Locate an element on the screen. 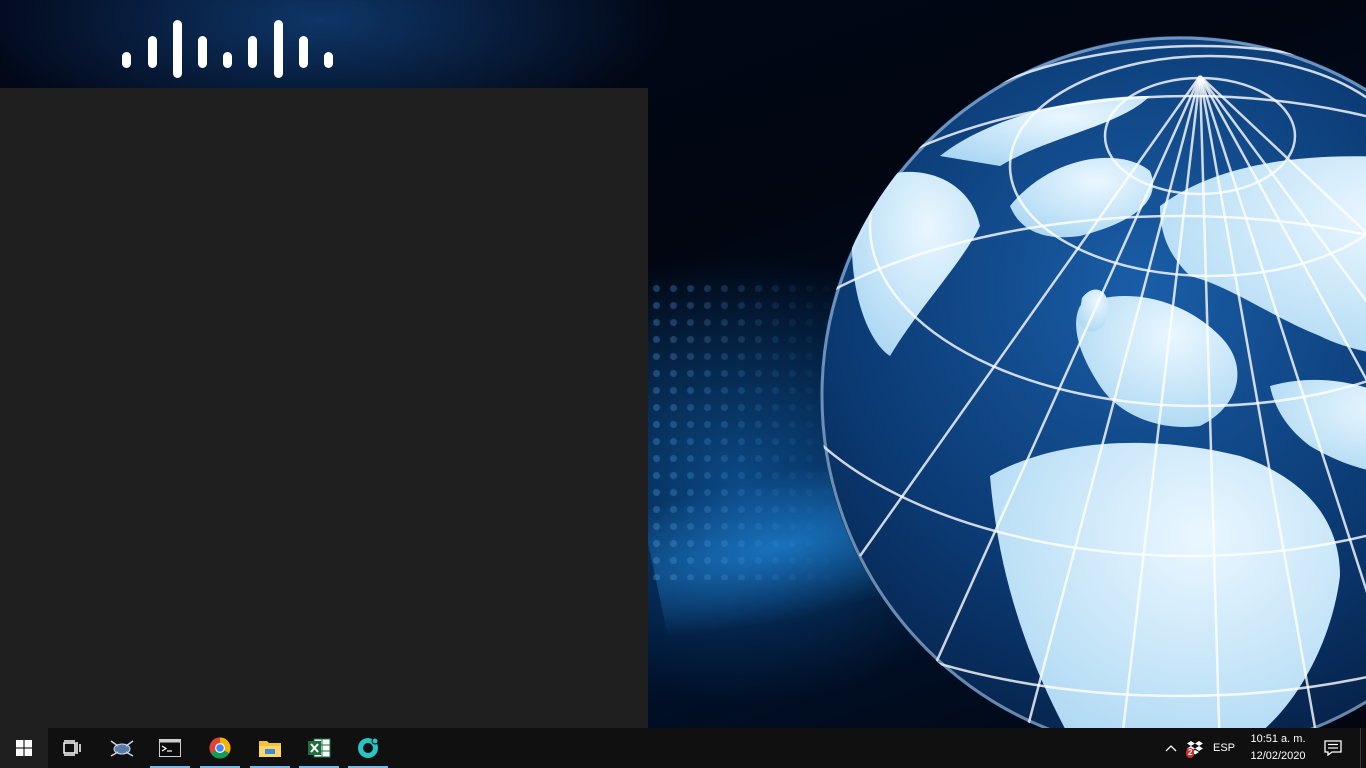  task-view-icon is located at coordinates (72, 748).